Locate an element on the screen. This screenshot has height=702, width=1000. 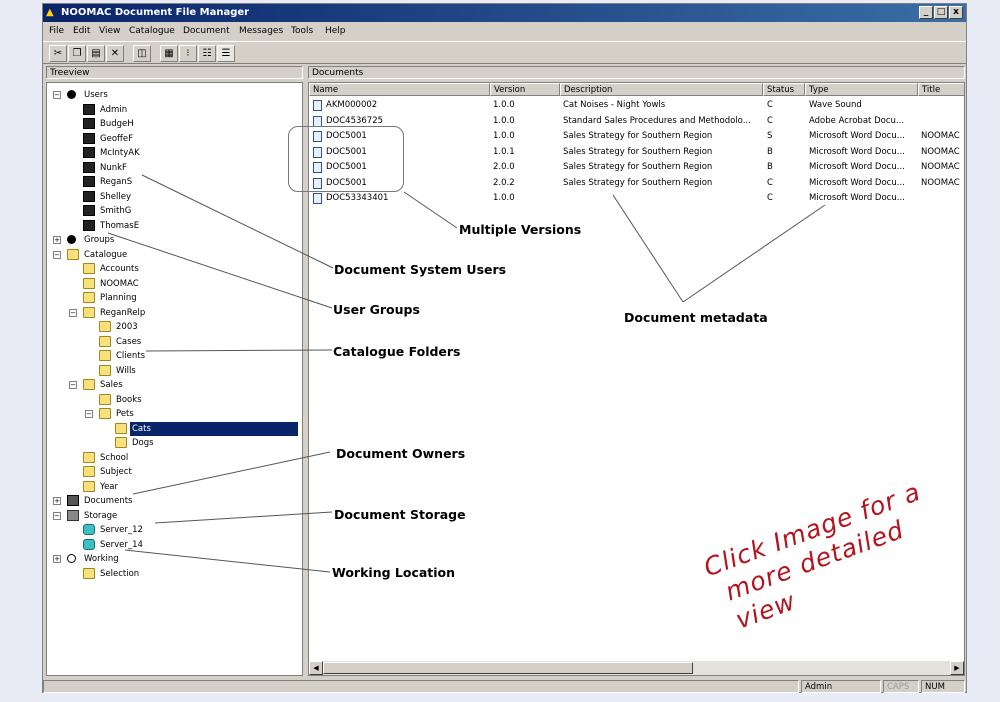
tree-item-shelley: Shelley is located at coordinates (174, 197).